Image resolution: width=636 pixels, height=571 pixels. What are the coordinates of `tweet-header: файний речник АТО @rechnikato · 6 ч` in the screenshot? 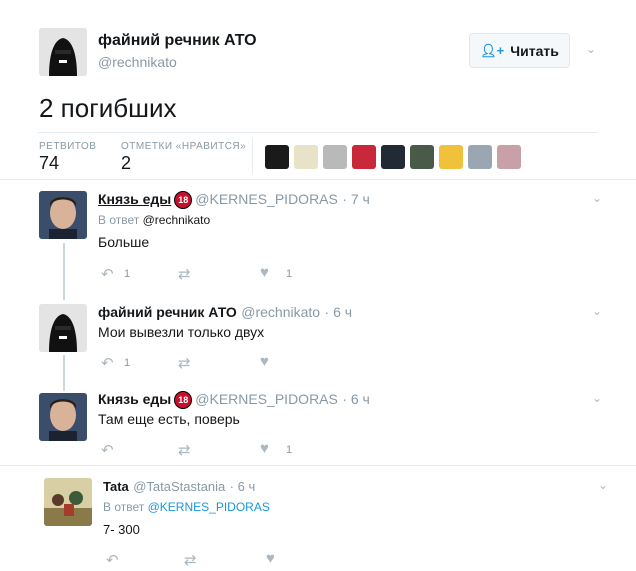 It's located at (225, 313).